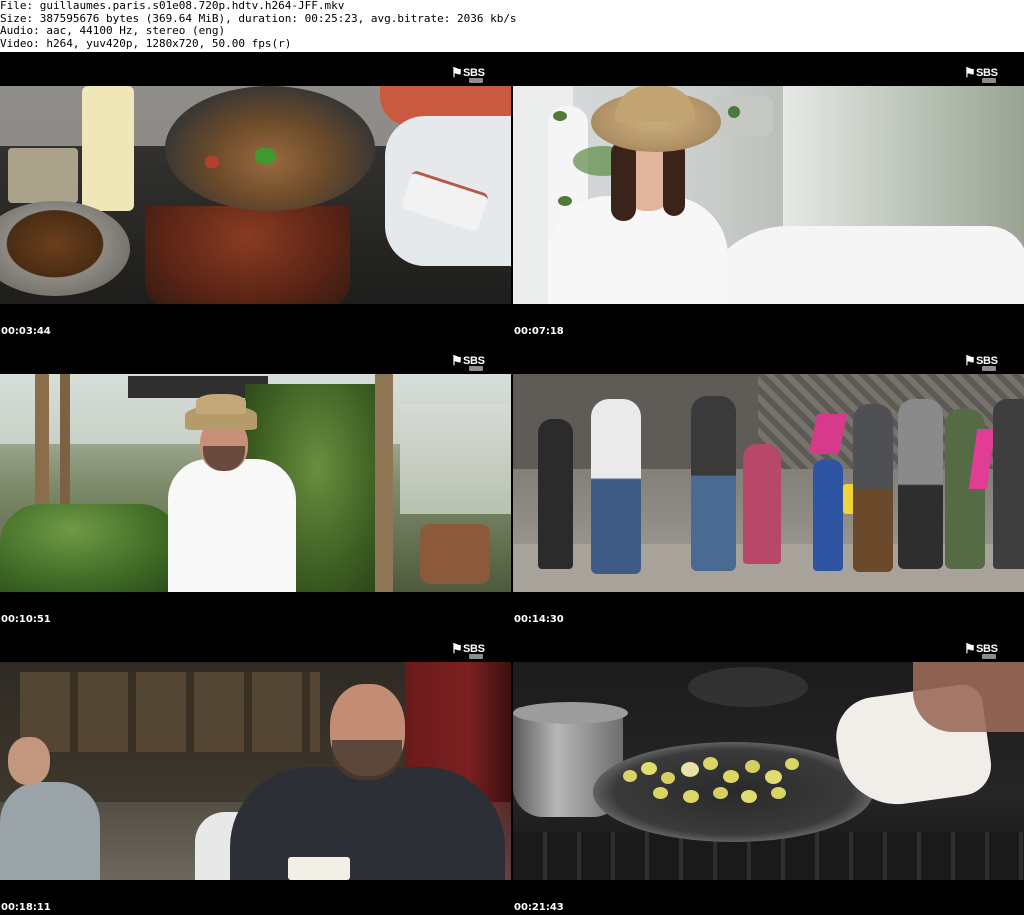 Image resolution: width=1024 pixels, height=915 pixels. What do you see at coordinates (26, 907) in the screenshot?
I see `timestamp-label: 00:18:11` at bounding box center [26, 907].